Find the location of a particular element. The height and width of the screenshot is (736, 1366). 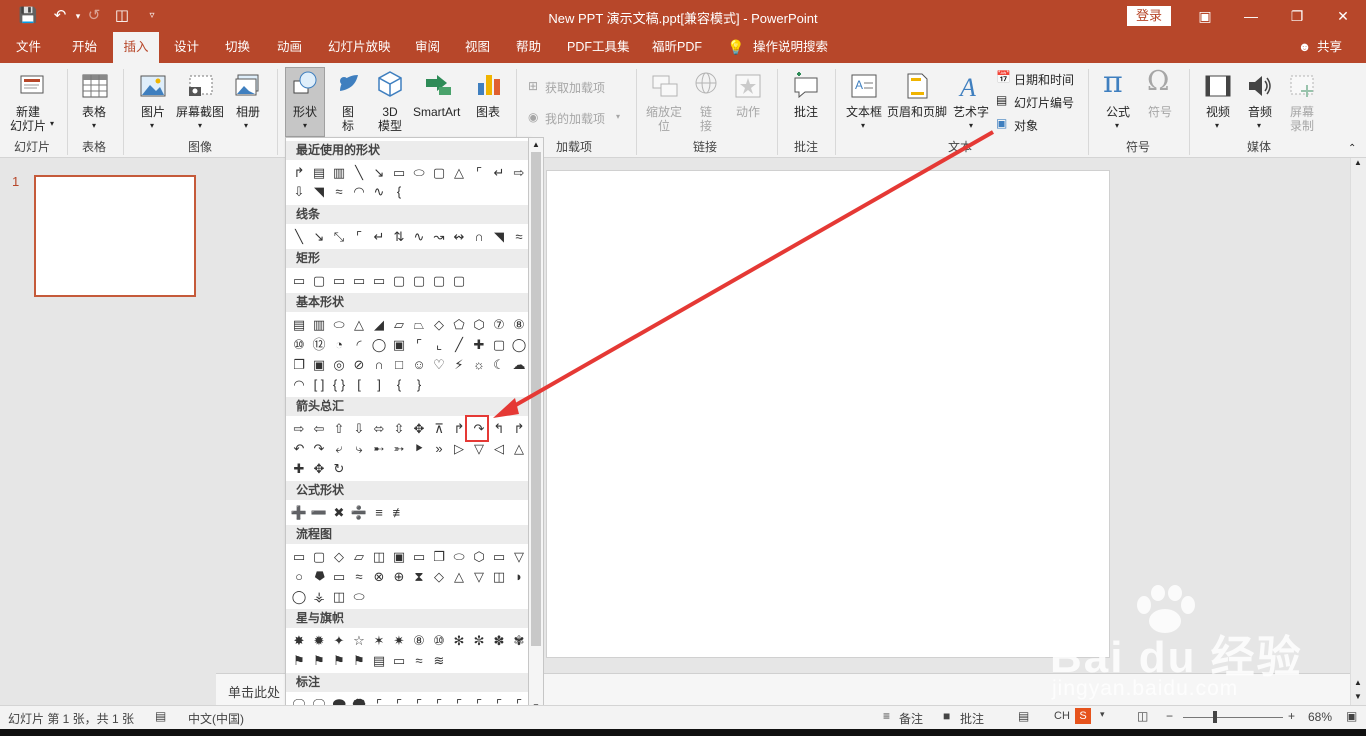

shape-arc: ◠ is located at coordinates (299, 385).